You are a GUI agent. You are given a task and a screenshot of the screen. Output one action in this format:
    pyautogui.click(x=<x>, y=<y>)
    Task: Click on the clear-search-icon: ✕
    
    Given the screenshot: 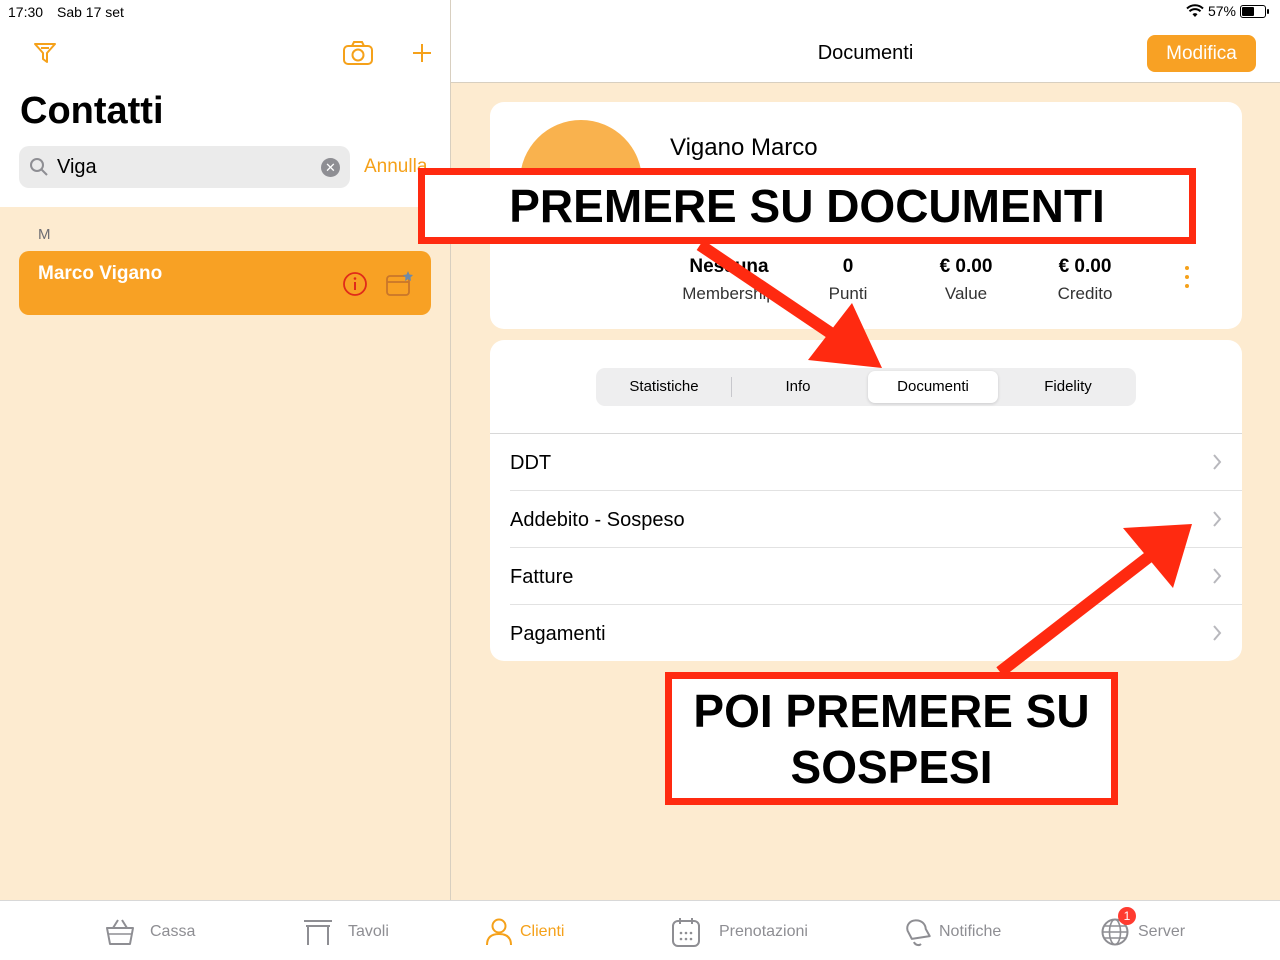 What is the action you would take?
    pyautogui.click(x=330, y=167)
    